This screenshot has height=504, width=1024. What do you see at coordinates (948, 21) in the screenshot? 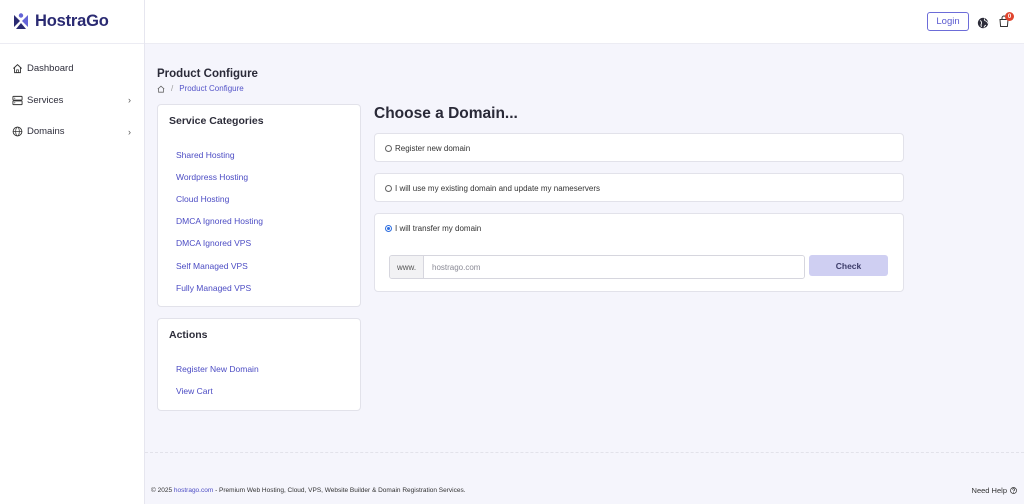
I see `login-button: Login` at bounding box center [948, 21].